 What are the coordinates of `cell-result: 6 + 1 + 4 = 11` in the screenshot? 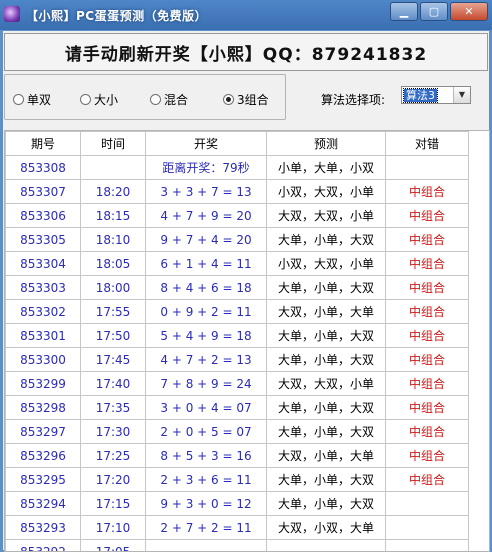 It's located at (206, 264).